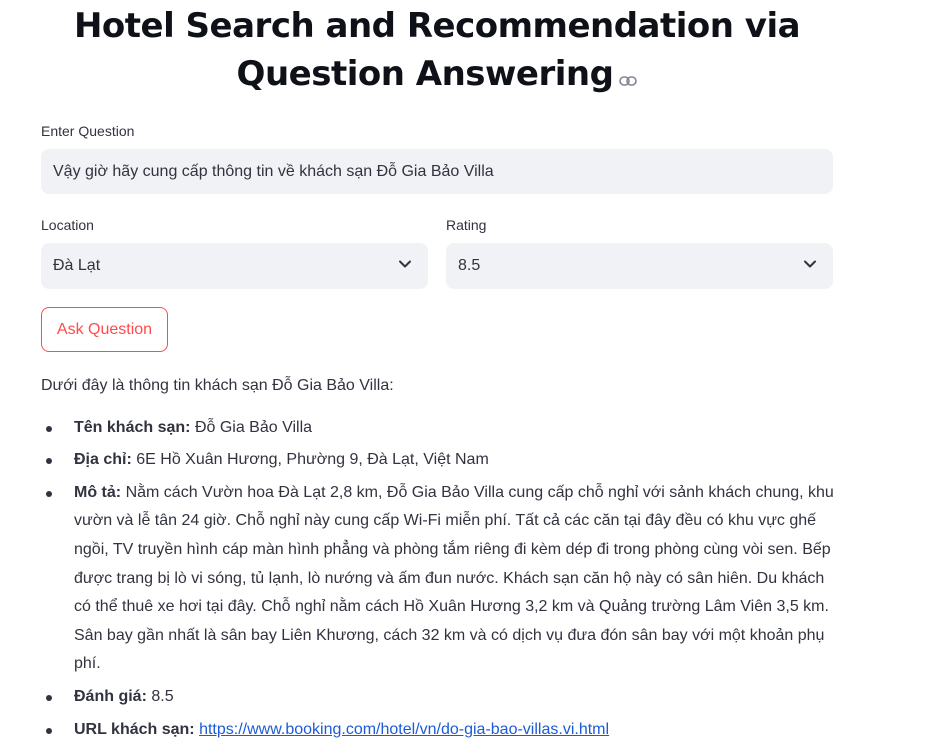  I want to click on link-icon, so click(628, 76).